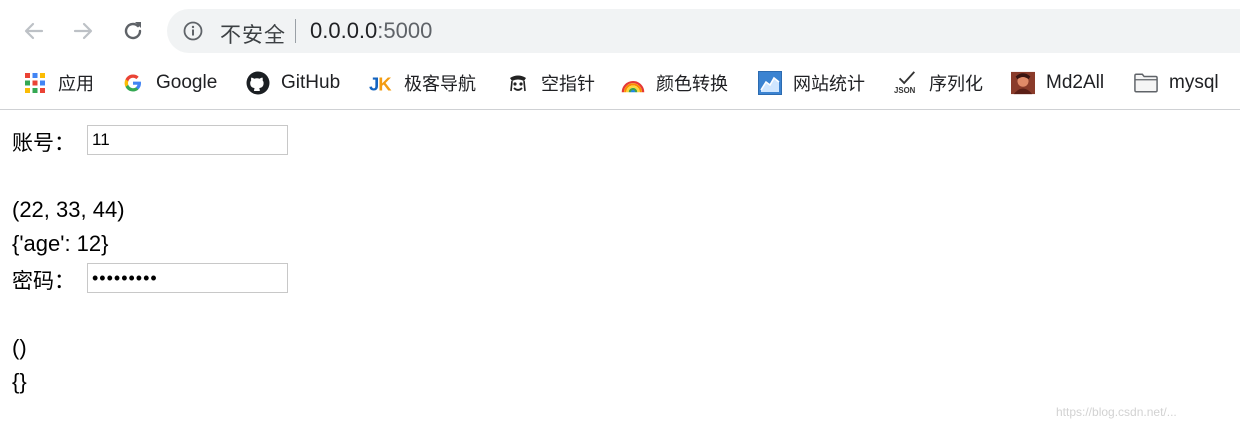 Image resolution: width=1240 pixels, height=429 pixels. What do you see at coordinates (76, 84) in the screenshot?
I see `bookmark-label: 应用` at bounding box center [76, 84].